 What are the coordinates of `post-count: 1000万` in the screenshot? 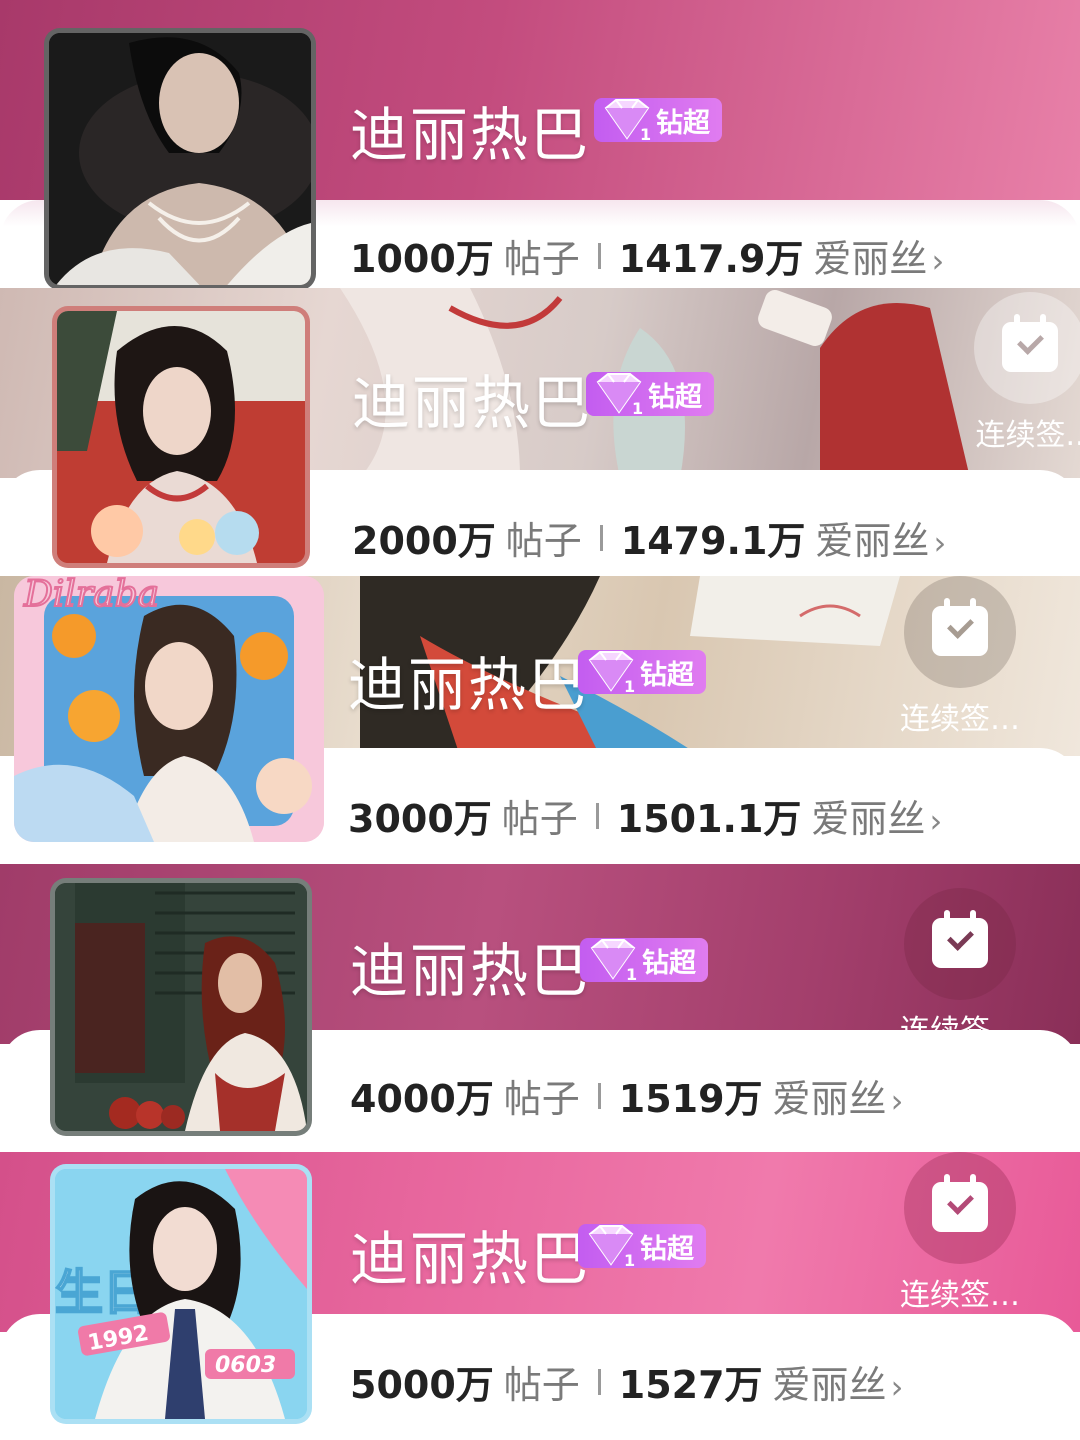 It's located at (422, 259).